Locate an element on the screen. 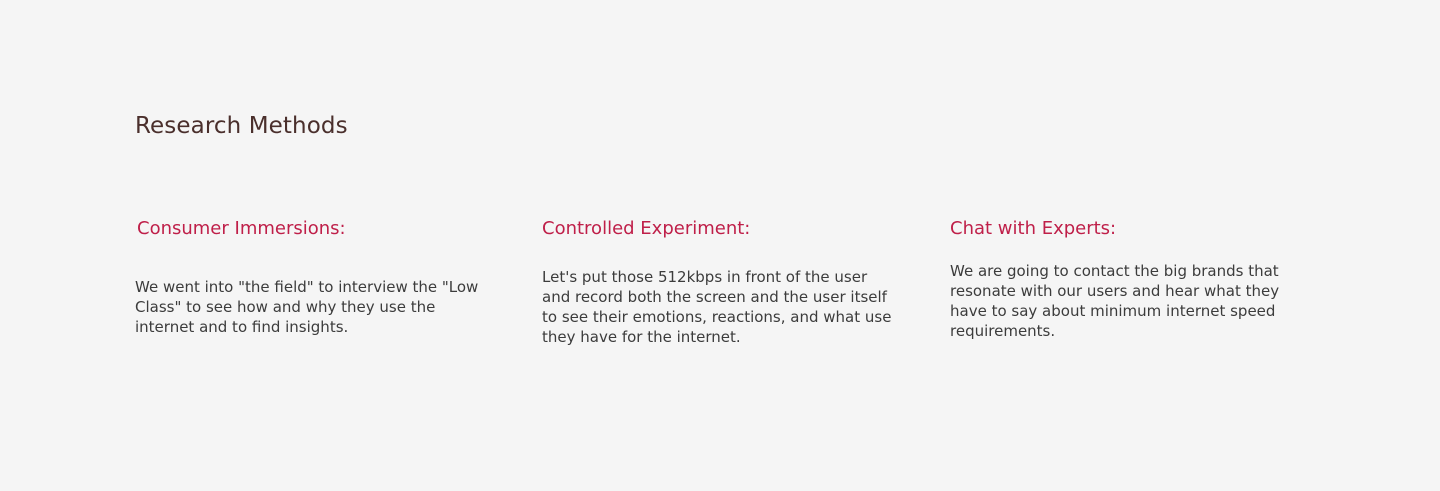 The image size is (1440, 491). method-heading-controlled-experiment: Controlled Experiment: is located at coordinates (646, 228).